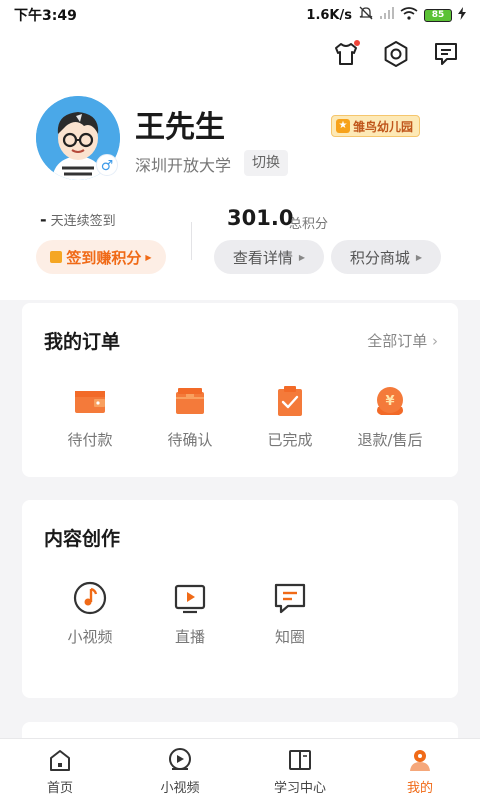 The width and height of the screenshot is (480, 800). What do you see at coordinates (240, 15) in the screenshot?
I see `status-bar: 下午3:49 1.6K/s 85` at bounding box center [240, 15].